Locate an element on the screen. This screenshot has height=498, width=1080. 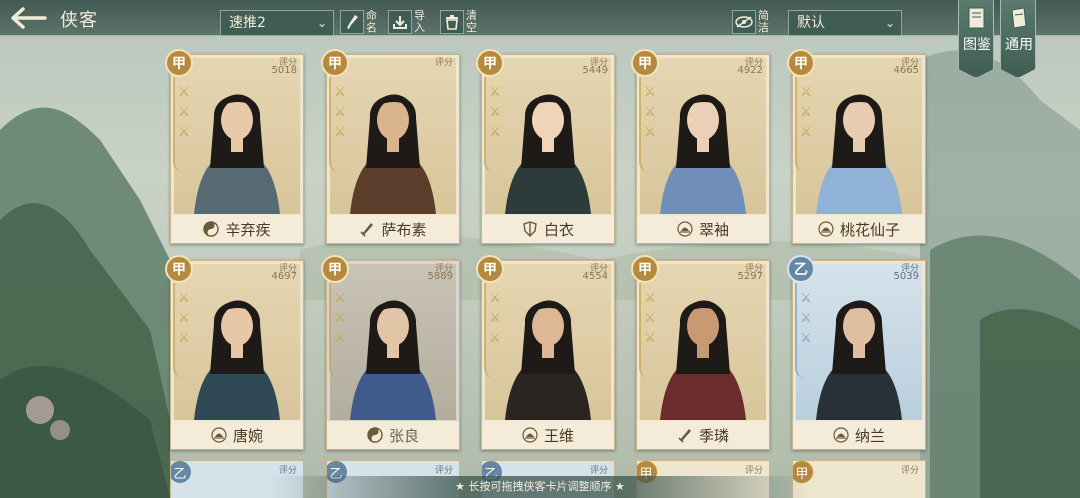
blade-icon is located at coordinates (367, 229).